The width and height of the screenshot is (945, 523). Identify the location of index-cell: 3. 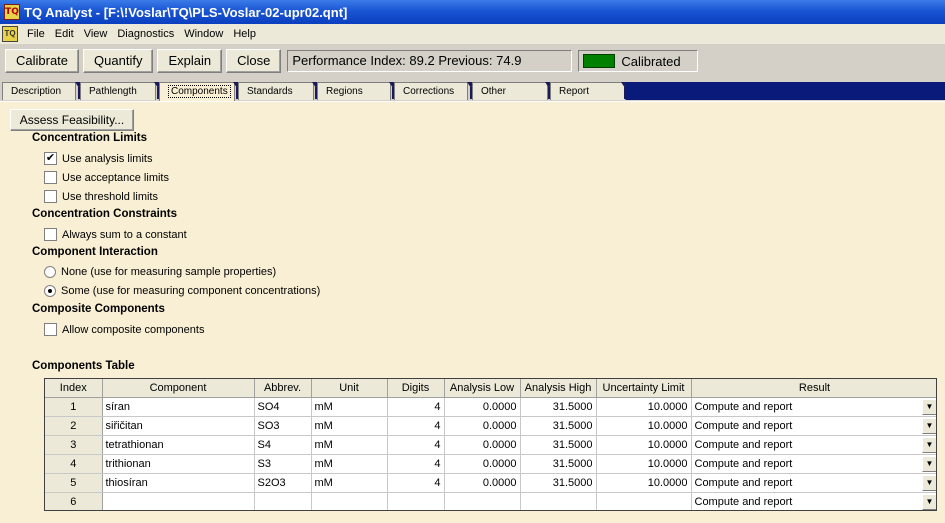
(74, 445).